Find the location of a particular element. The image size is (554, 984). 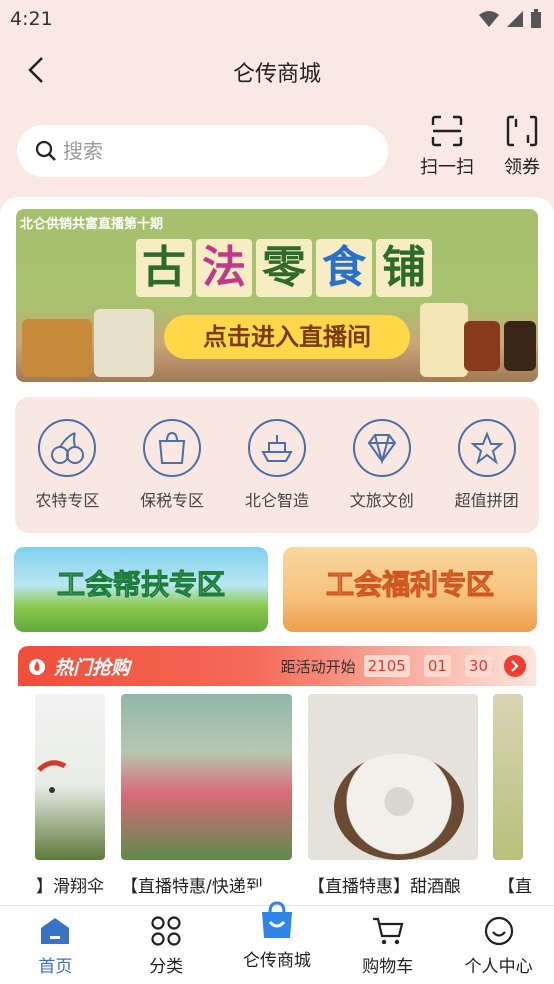

banner-title-char: 零 is located at coordinates (284, 268).